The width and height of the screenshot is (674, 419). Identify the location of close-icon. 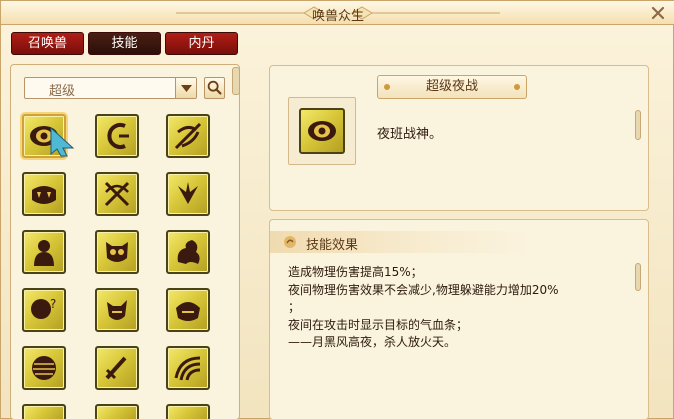
(658, 13).